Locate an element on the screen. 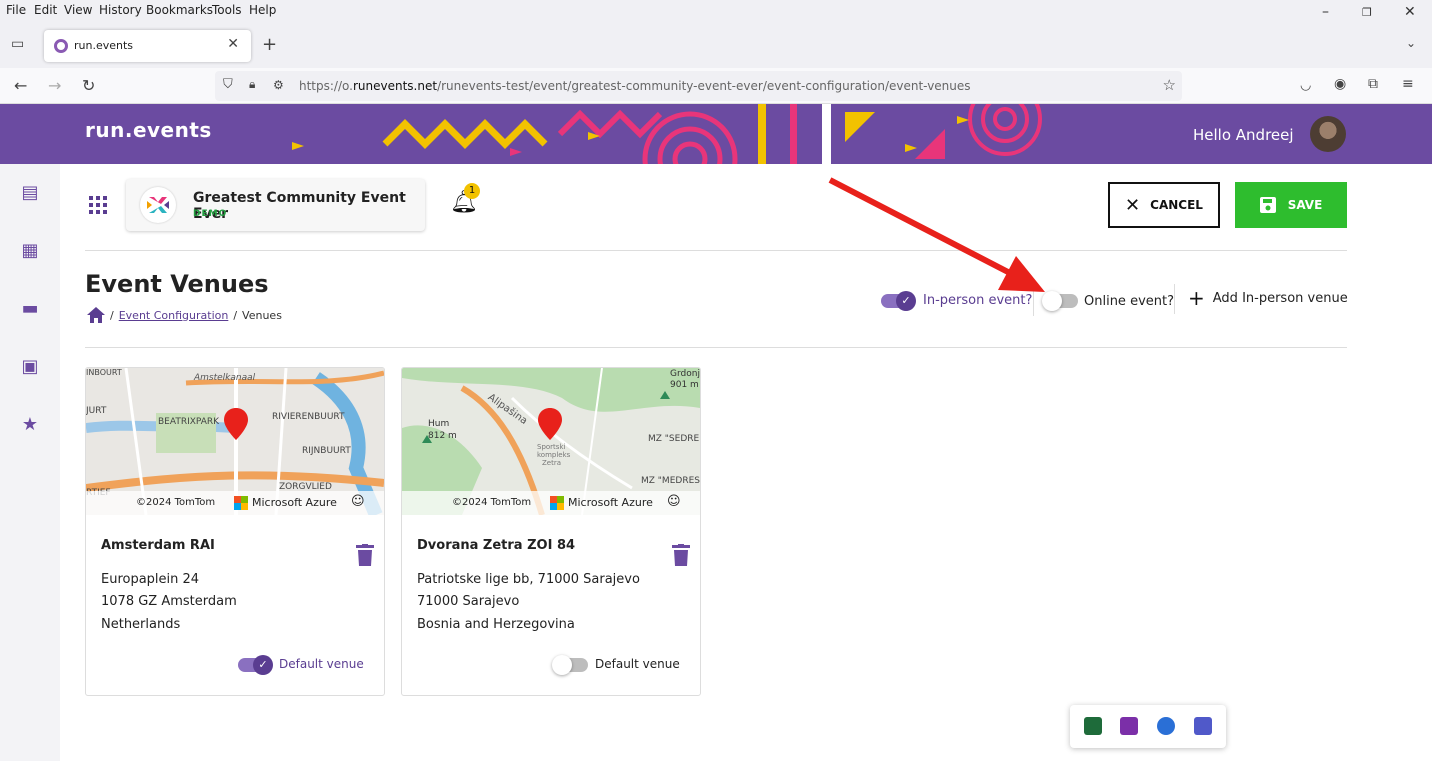 The height and width of the screenshot is (761, 1432). inperson-toggle: ✓ is located at coordinates (898, 301).